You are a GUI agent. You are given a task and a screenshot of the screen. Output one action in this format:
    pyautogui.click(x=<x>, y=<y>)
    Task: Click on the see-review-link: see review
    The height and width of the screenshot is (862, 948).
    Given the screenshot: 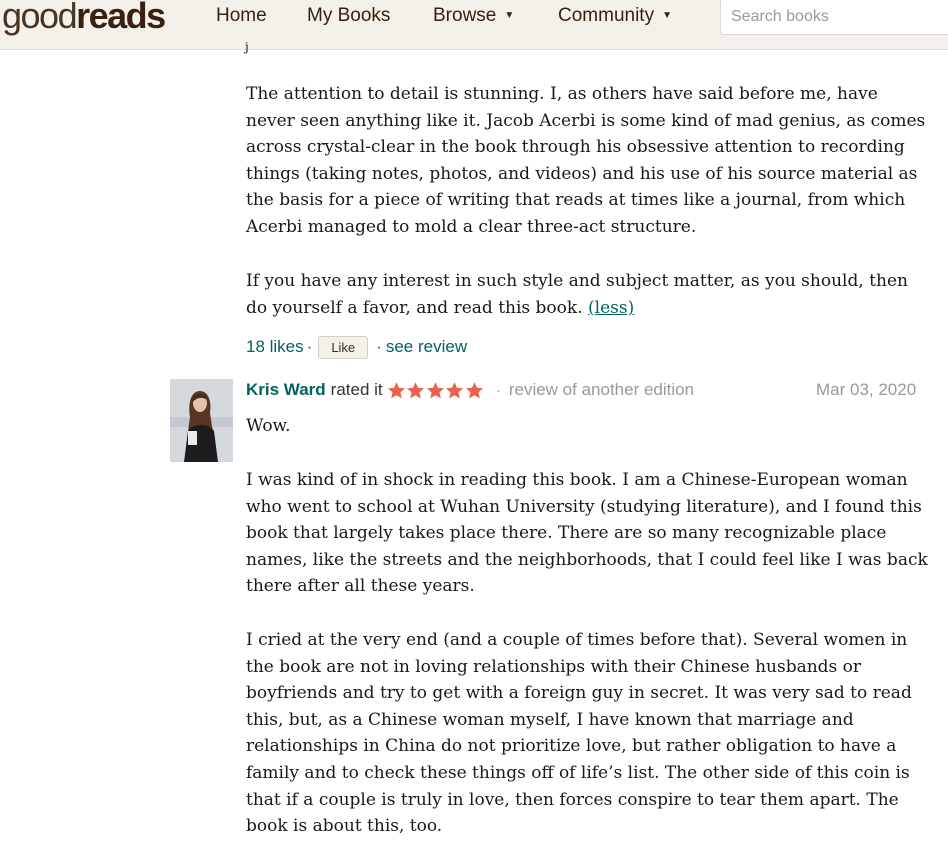 What is the action you would take?
    pyautogui.click(x=426, y=347)
    